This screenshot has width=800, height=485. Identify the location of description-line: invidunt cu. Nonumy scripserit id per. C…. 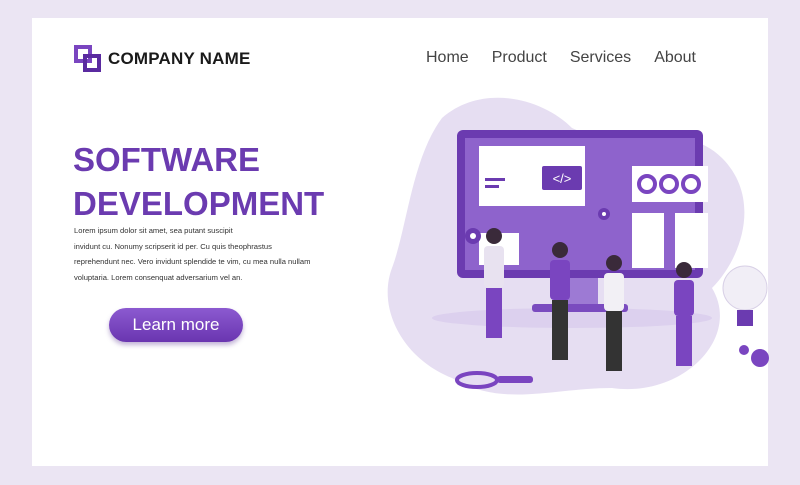
(173, 246).